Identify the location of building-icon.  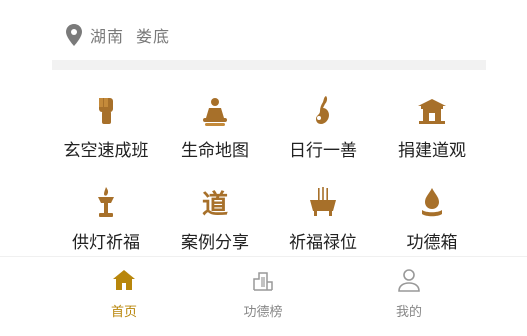
(263, 281).